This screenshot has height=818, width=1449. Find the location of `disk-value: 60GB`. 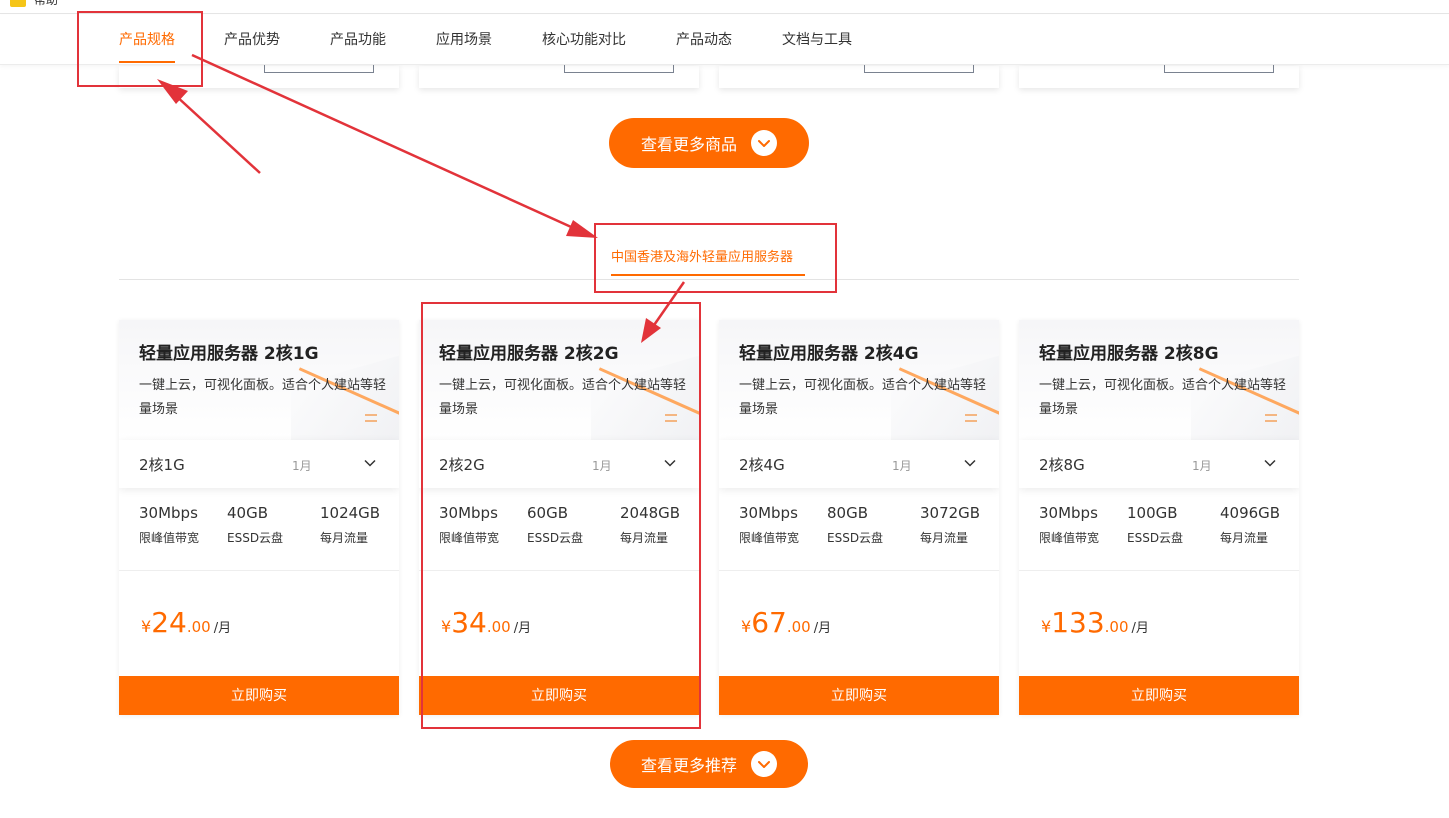

disk-value: 60GB is located at coordinates (548, 513).